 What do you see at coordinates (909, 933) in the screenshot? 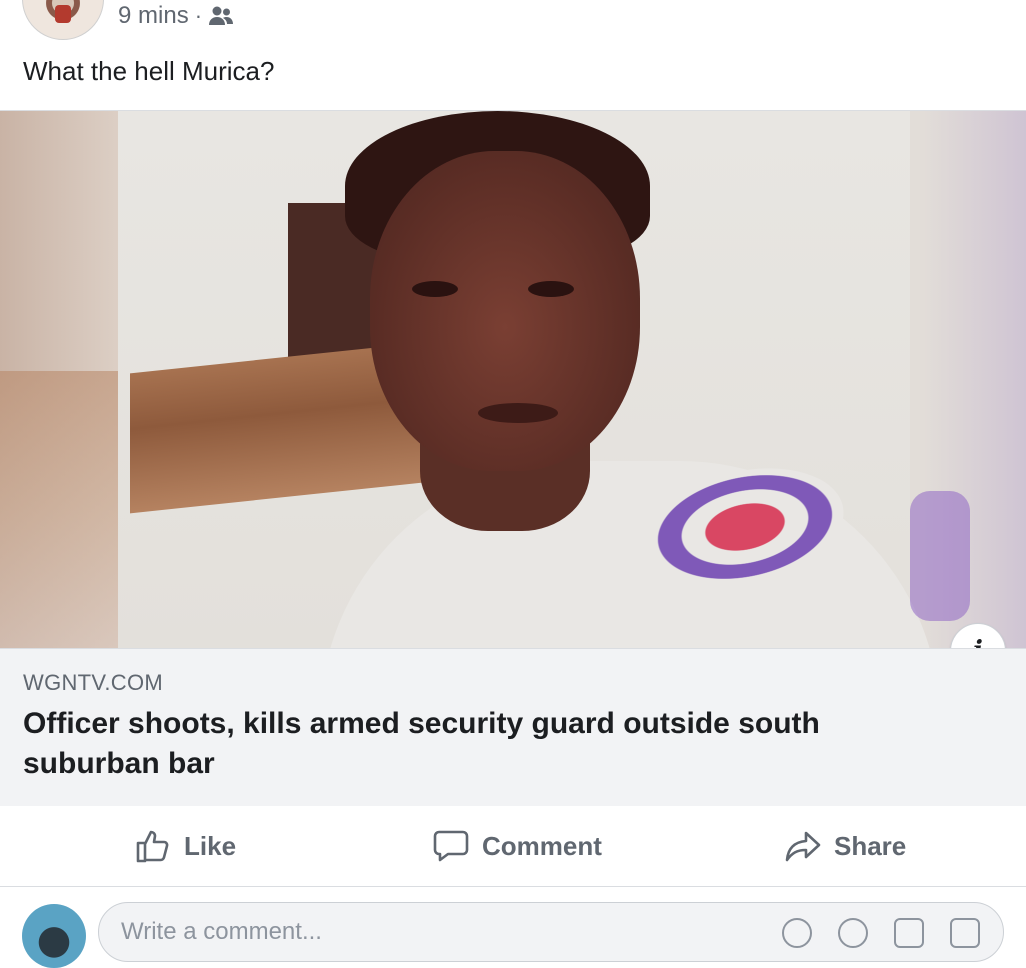
I see `gif-icon` at bounding box center [909, 933].